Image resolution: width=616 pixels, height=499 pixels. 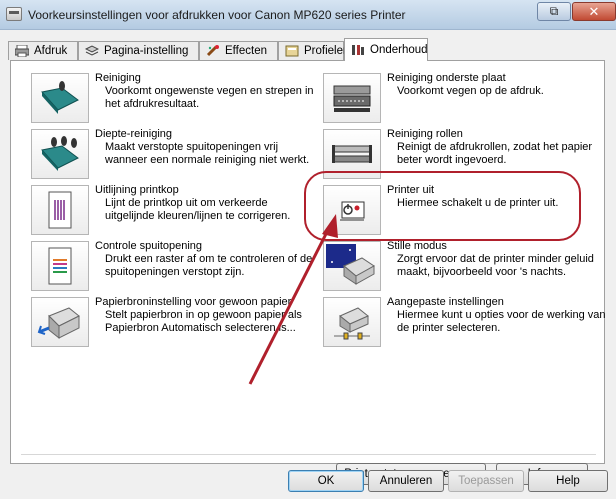 I want to click on maintenance-icon, so click(x=358, y=50).